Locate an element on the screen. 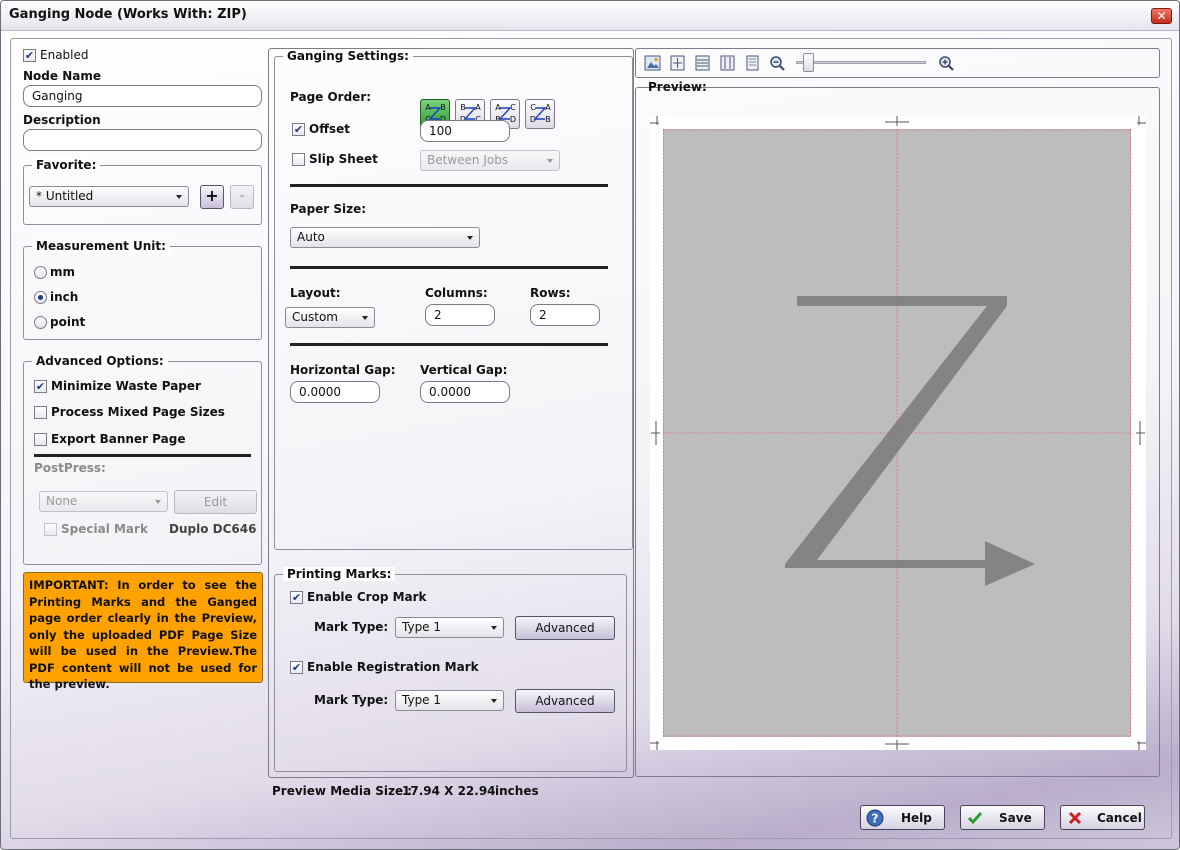 This screenshot has width=1180, height=850. banner-page-checkbox is located at coordinates (40, 439).